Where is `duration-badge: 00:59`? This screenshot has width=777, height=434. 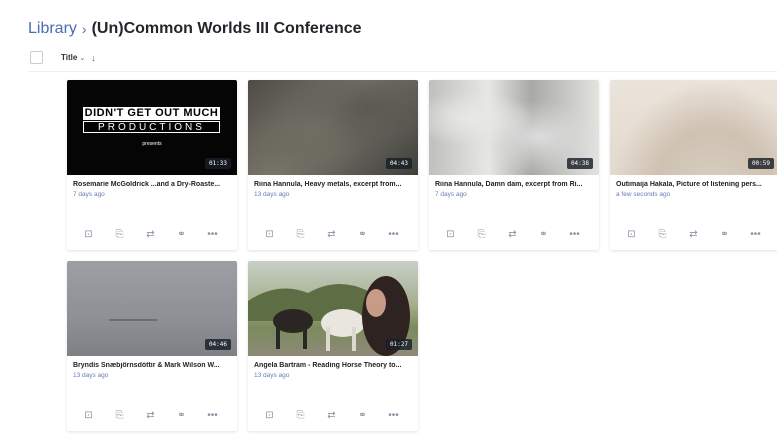
duration-badge: 00:59 is located at coordinates (760, 163).